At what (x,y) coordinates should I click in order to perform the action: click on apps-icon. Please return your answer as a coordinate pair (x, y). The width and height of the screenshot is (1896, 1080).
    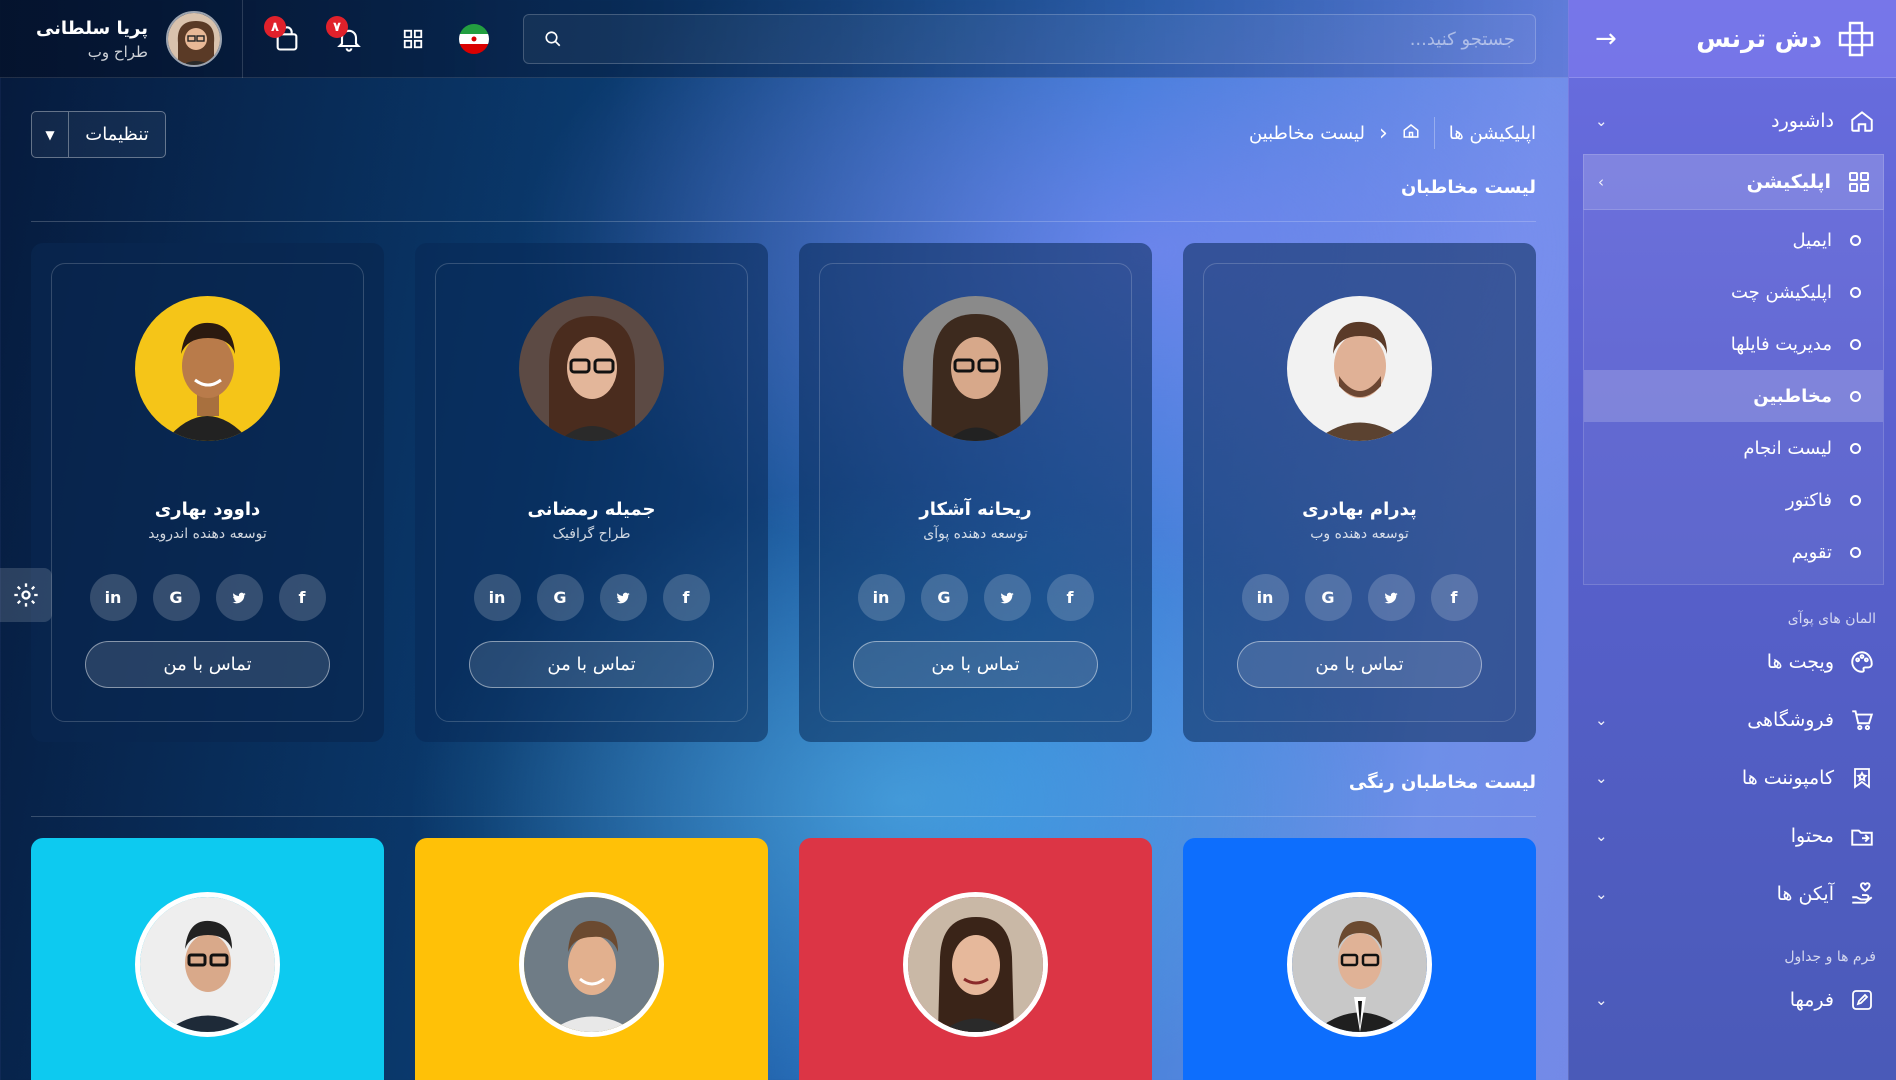
    Looking at the image, I should click on (1859, 182).